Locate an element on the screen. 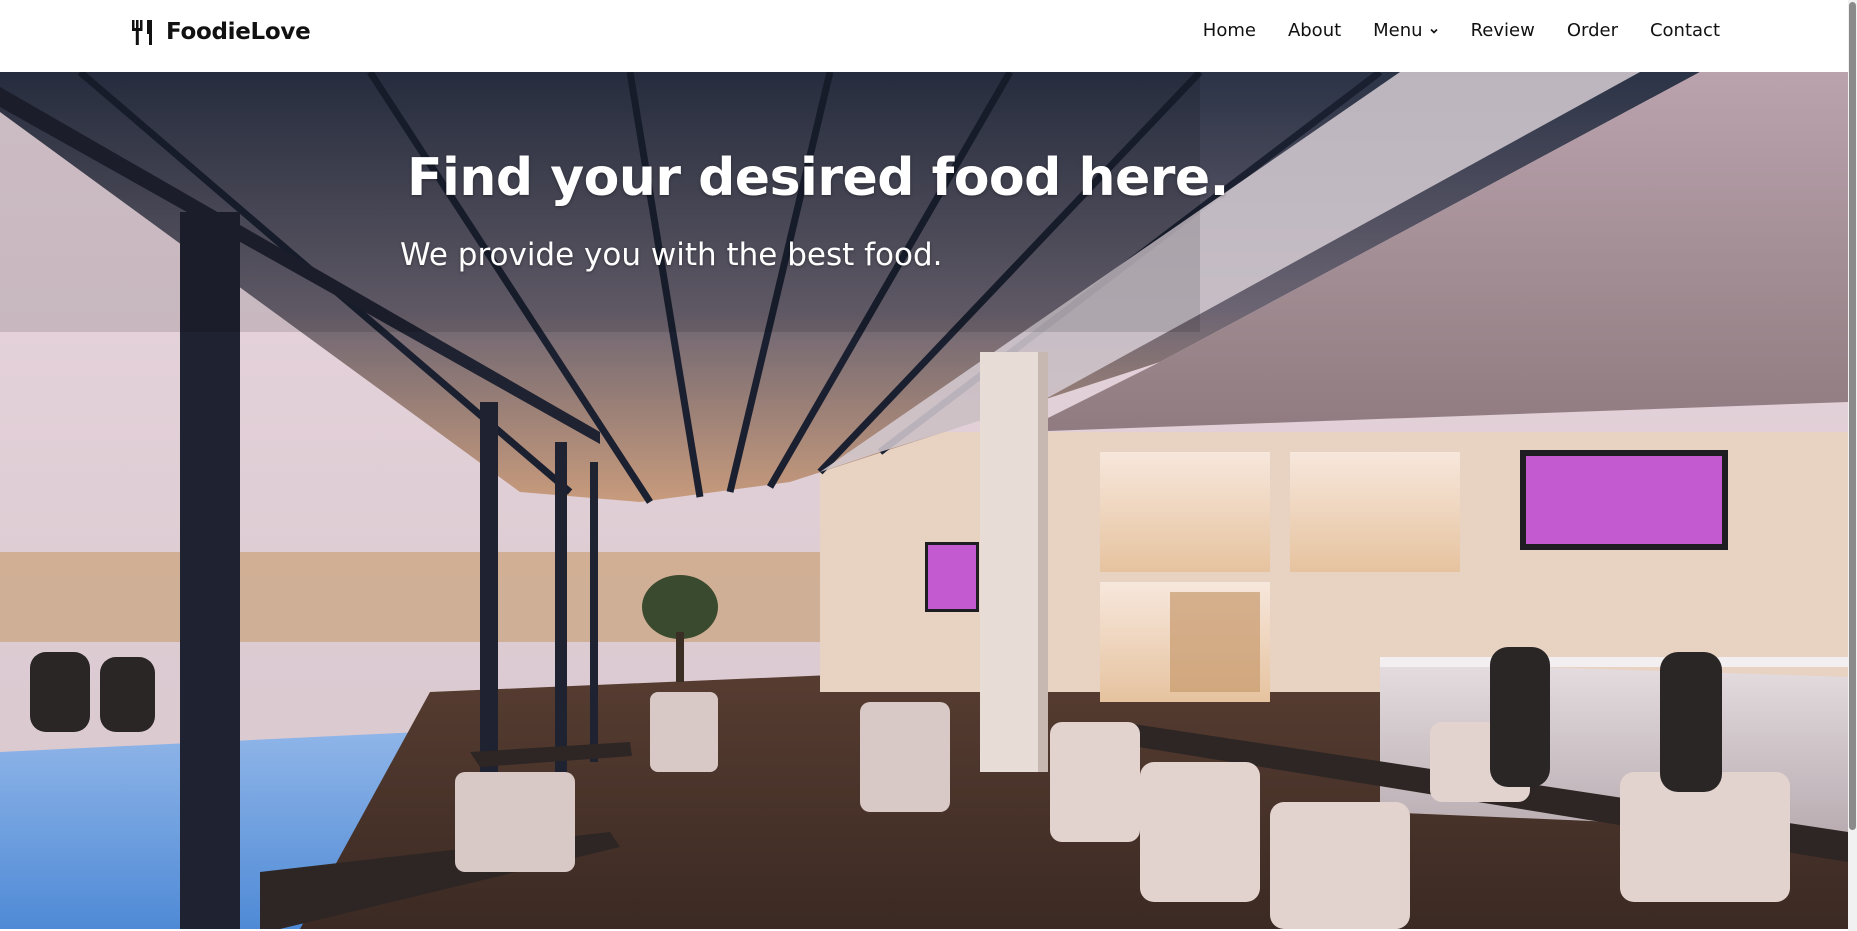 The height and width of the screenshot is (931, 1857). nav-about: About is located at coordinates (1314, 30).